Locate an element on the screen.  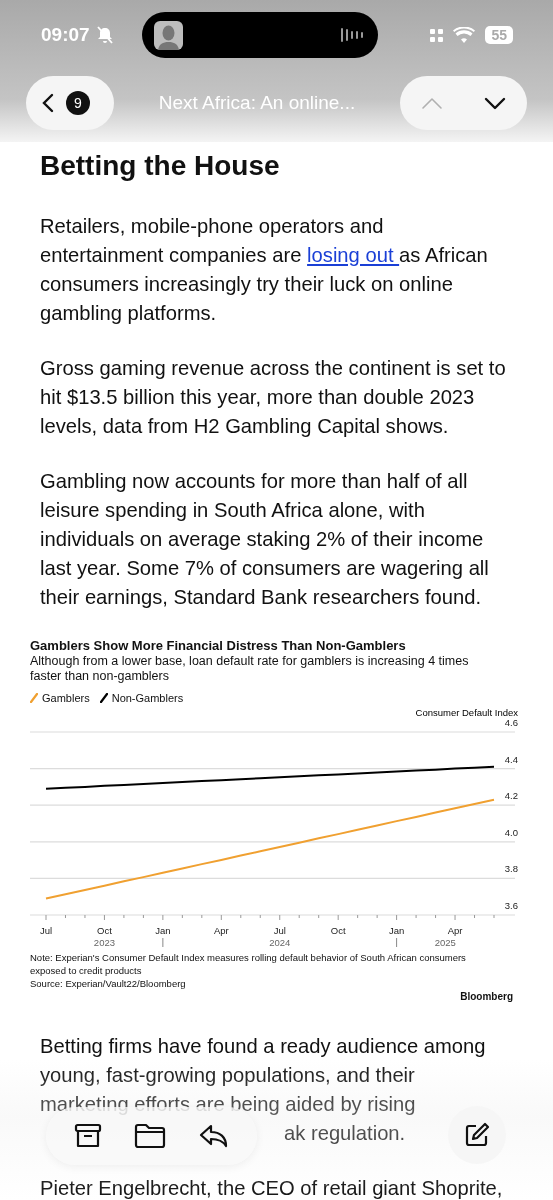
grid-icon is located at coordinates (437, 35).